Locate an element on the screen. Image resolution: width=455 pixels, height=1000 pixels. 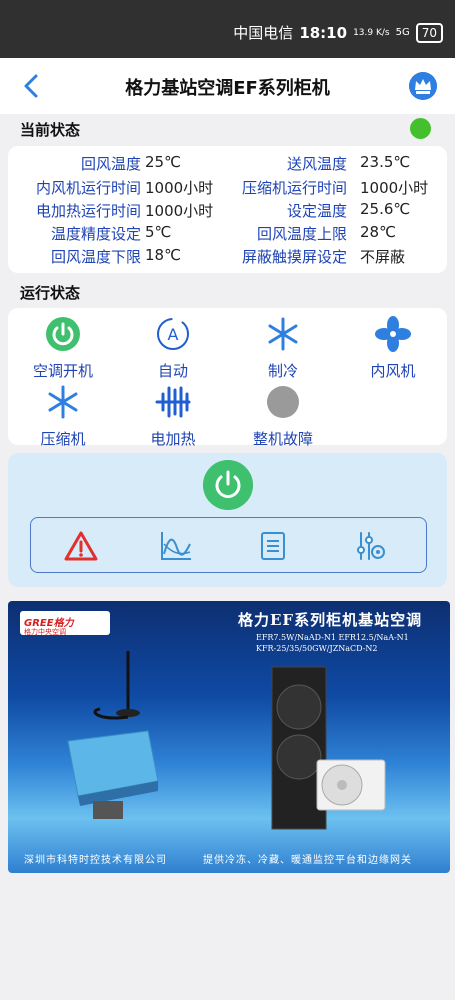
return-temp-upper-label: 回风温度上限 is located at coordinates (301, 234).